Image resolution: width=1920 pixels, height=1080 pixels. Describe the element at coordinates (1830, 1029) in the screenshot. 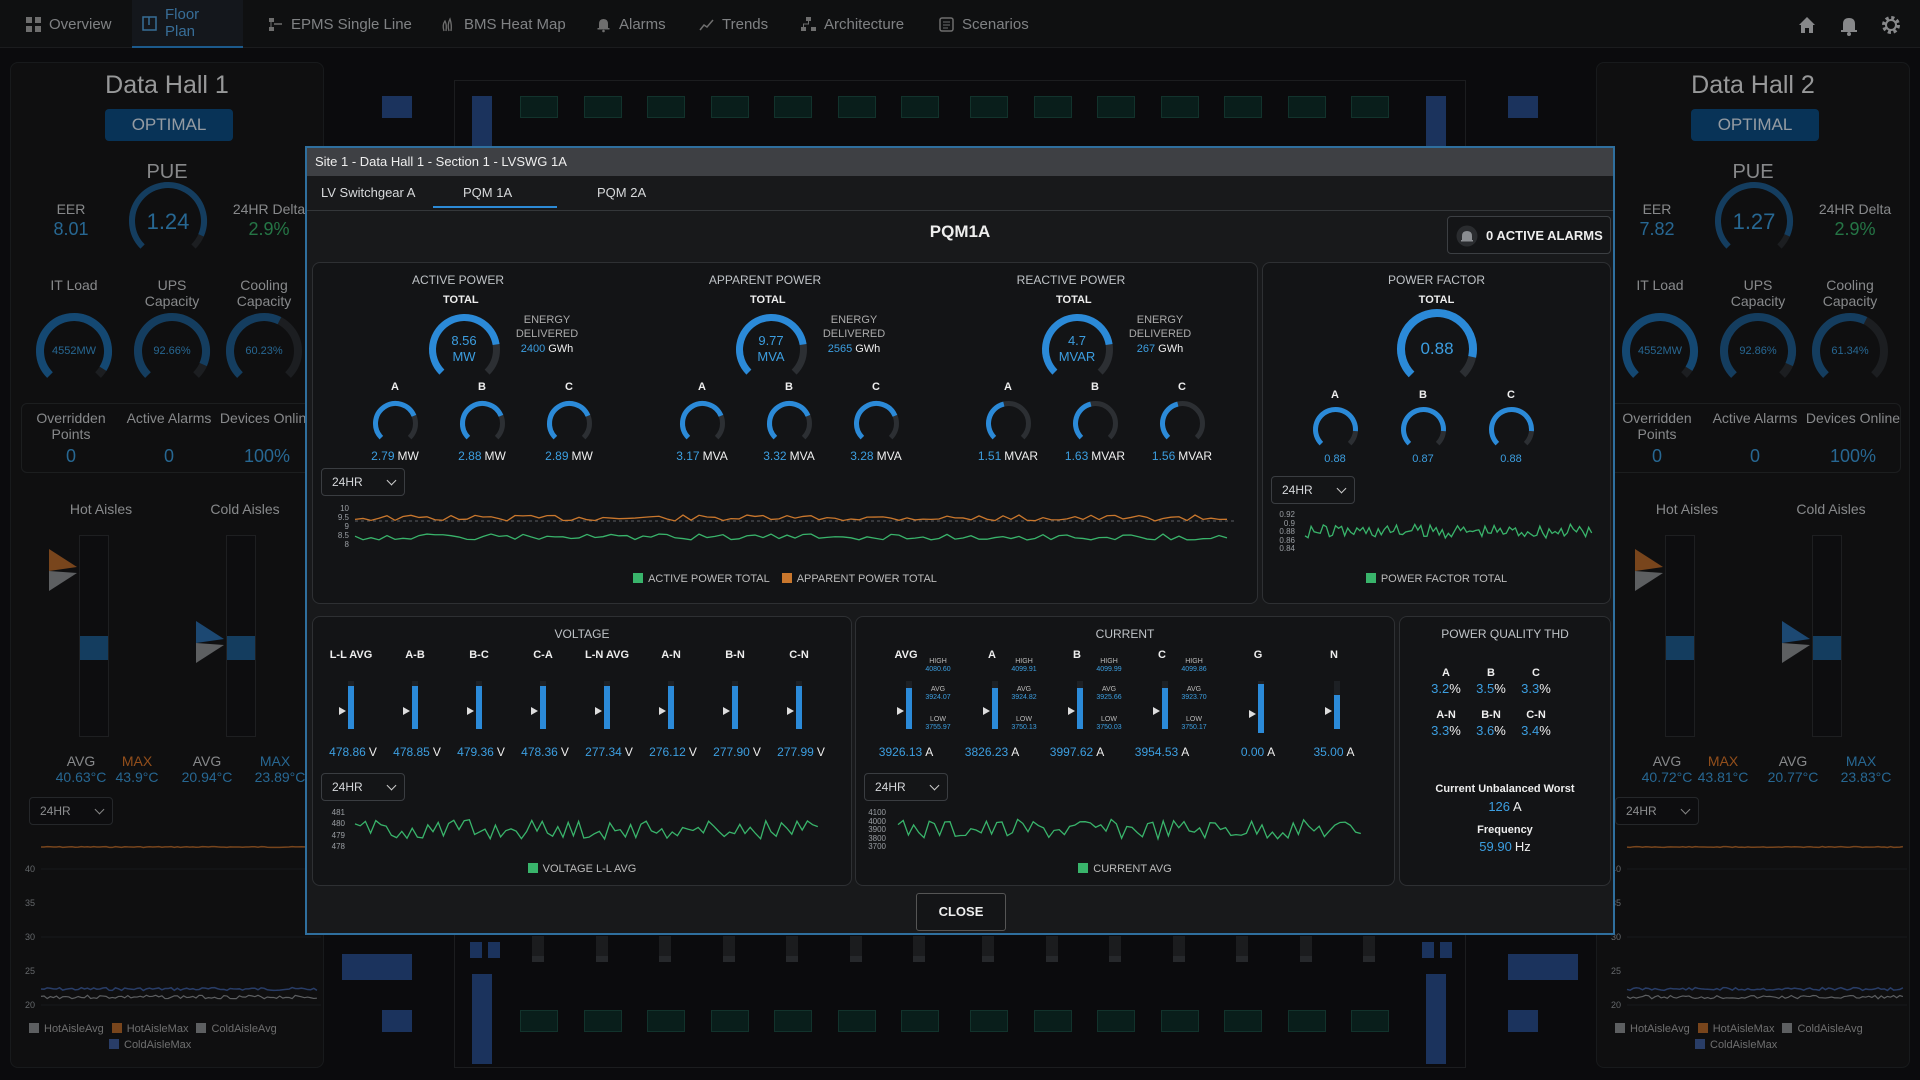

I see `legend-label: ColdAisleAvg` at that location.